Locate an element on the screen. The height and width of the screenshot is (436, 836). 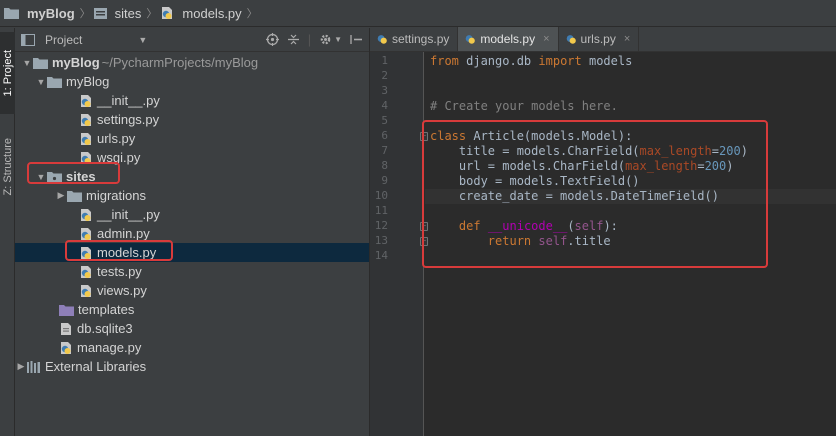
line-number: 13 is located at coordinates (381, 240).